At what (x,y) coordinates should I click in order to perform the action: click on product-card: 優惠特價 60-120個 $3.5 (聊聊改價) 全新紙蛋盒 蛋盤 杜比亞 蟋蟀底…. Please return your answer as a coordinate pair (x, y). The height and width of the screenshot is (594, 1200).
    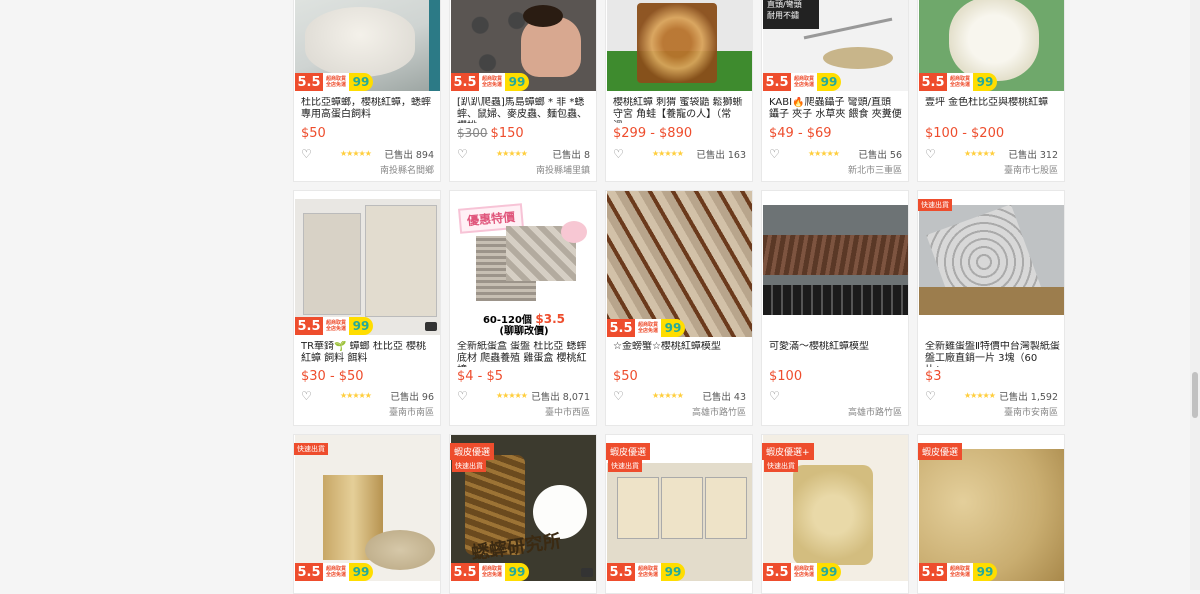
    Looking at the image, I should click on (523, 308).